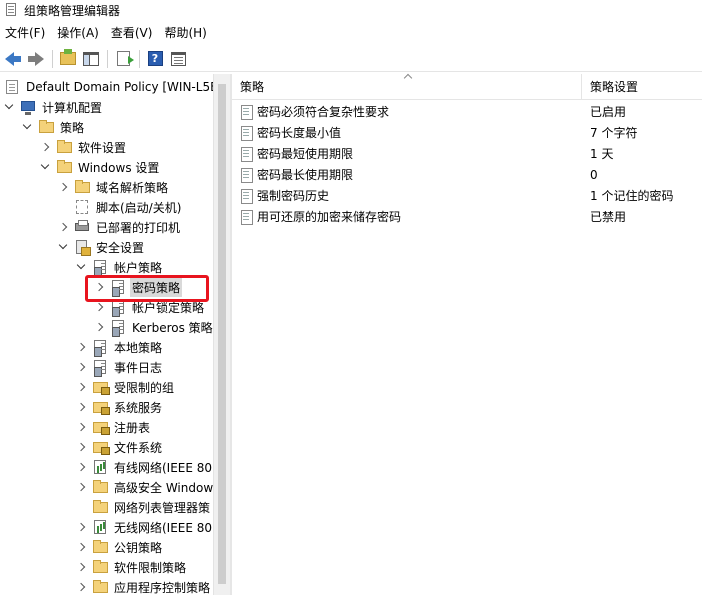  Describe the element at coordinates (144, 507) in the screenshot. I see `tree-node-network-list-manager: 网络列表管理器策` at that location.